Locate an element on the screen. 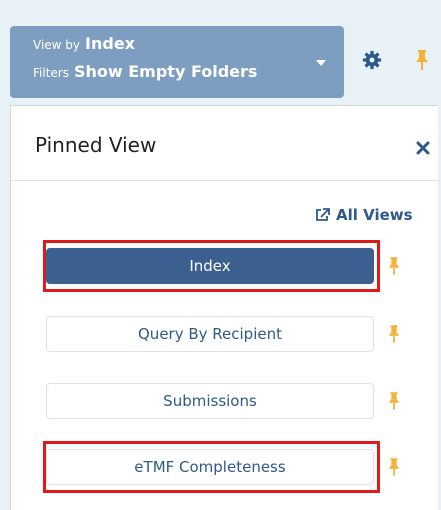 The height and width of the screenshot is (510, 441). view-by-label: View by is located at coordinates (57, 45).